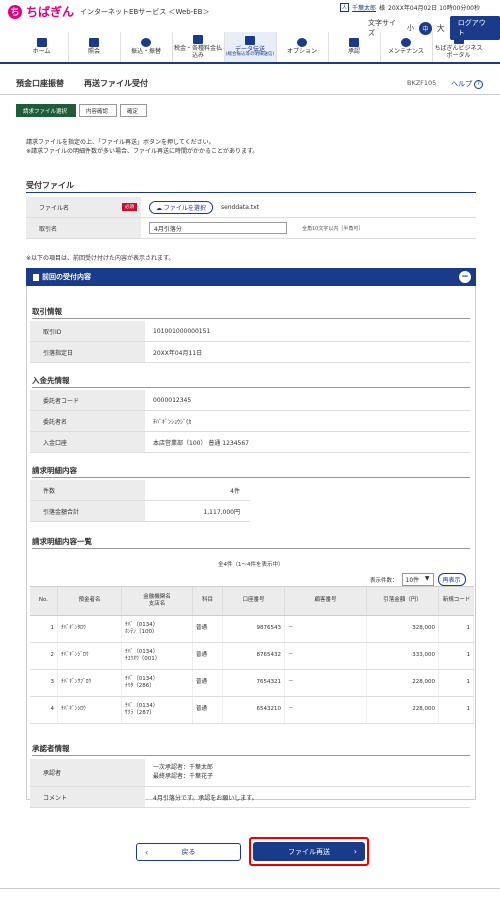 Image resolution: width=500 pixels, height=906 pixels. I want to click on total-label: 引落金額合計, so click(87, 511).